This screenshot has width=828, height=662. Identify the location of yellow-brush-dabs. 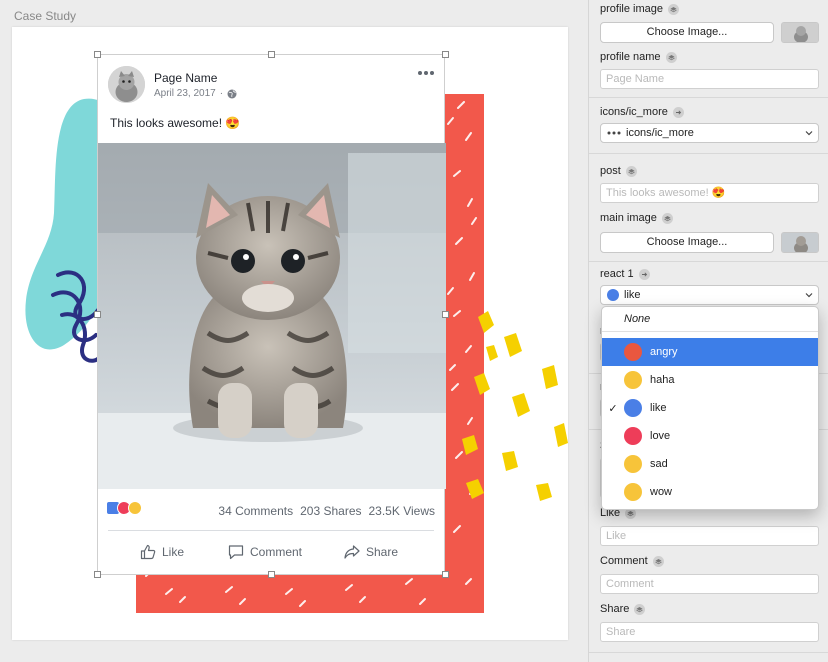
(515, 406).